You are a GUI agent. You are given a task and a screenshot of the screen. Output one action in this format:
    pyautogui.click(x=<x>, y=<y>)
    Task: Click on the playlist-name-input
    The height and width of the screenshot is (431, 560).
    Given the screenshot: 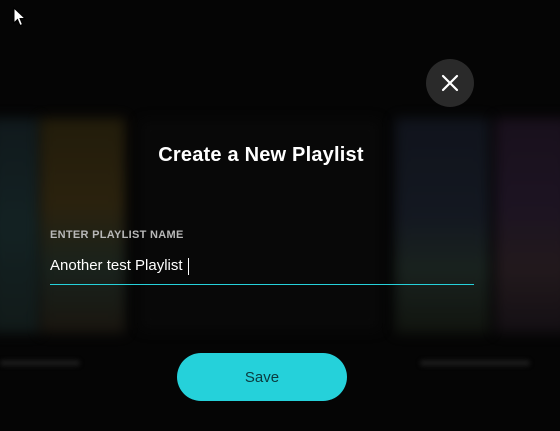 What is the action you would take?
    pyautogui.click(x=262, y=266)
    